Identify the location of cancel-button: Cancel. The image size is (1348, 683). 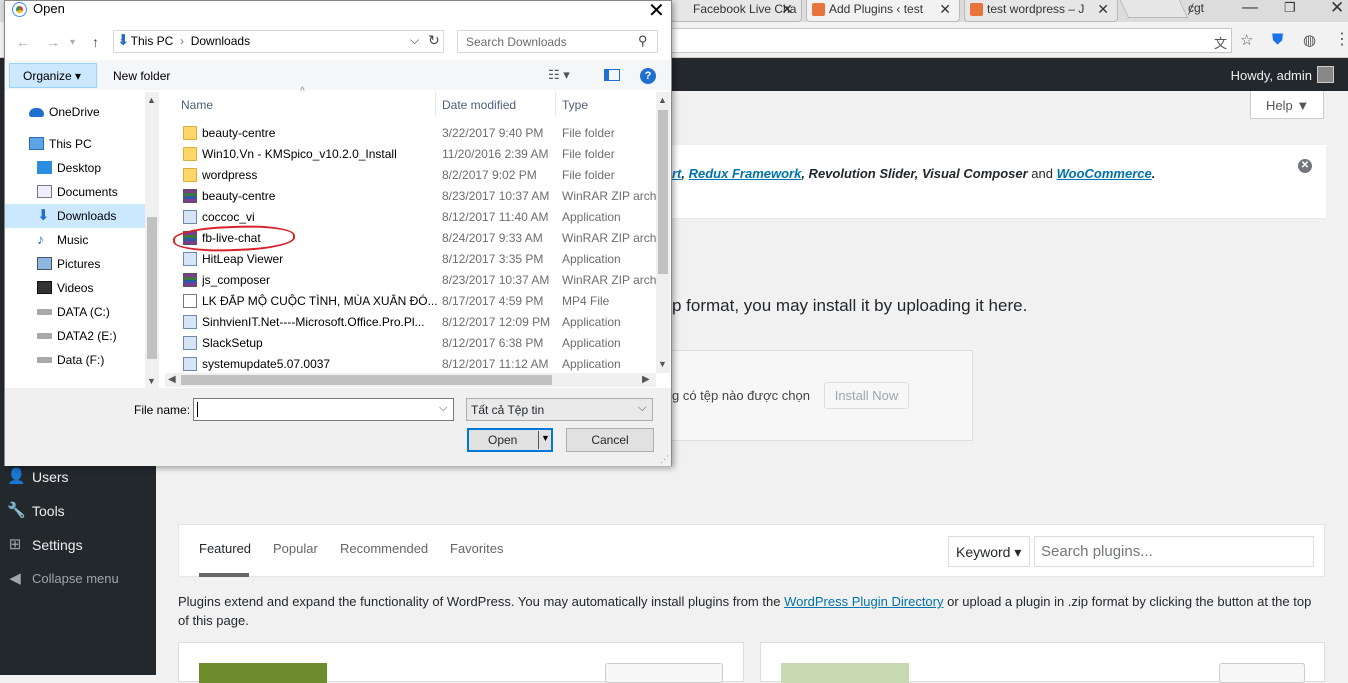
(610, 440).